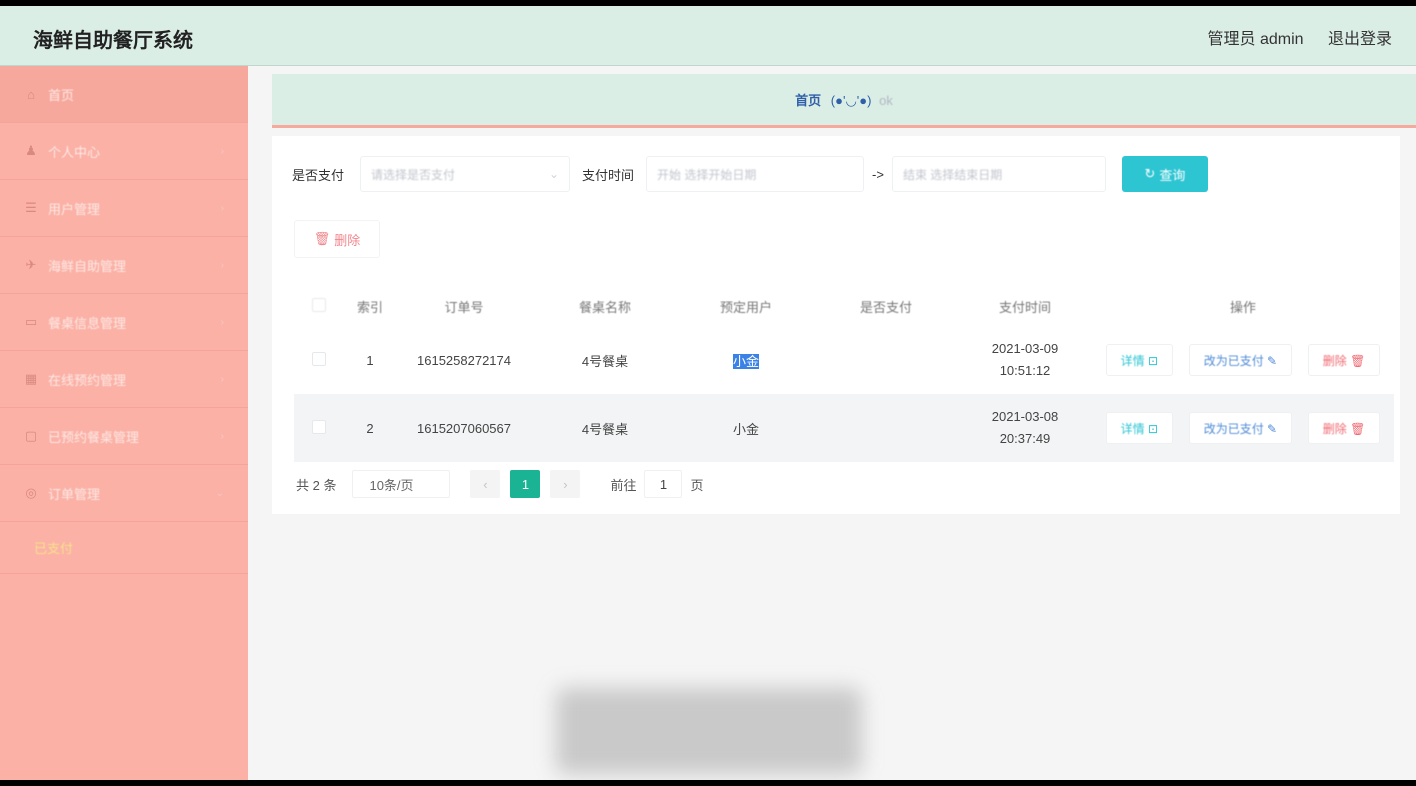 The height and width of the screenshot is (786, 1416). I want to click on pay-time: 2021-03-09 10:51:12, so click(1025, 359).